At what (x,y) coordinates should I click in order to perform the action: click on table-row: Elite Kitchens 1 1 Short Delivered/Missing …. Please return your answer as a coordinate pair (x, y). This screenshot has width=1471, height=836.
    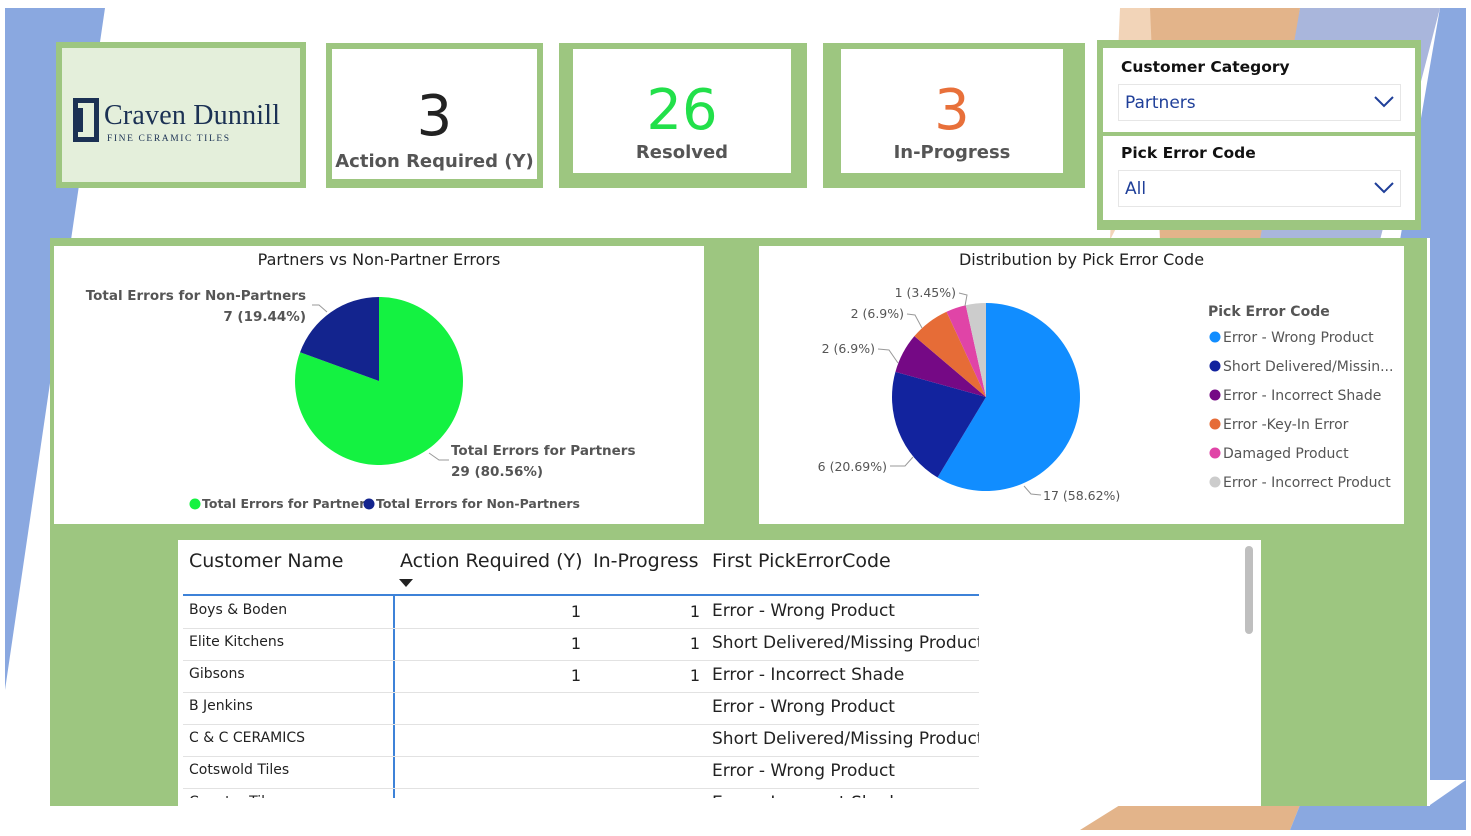
    Looking at the image, I should click on (581, 646).